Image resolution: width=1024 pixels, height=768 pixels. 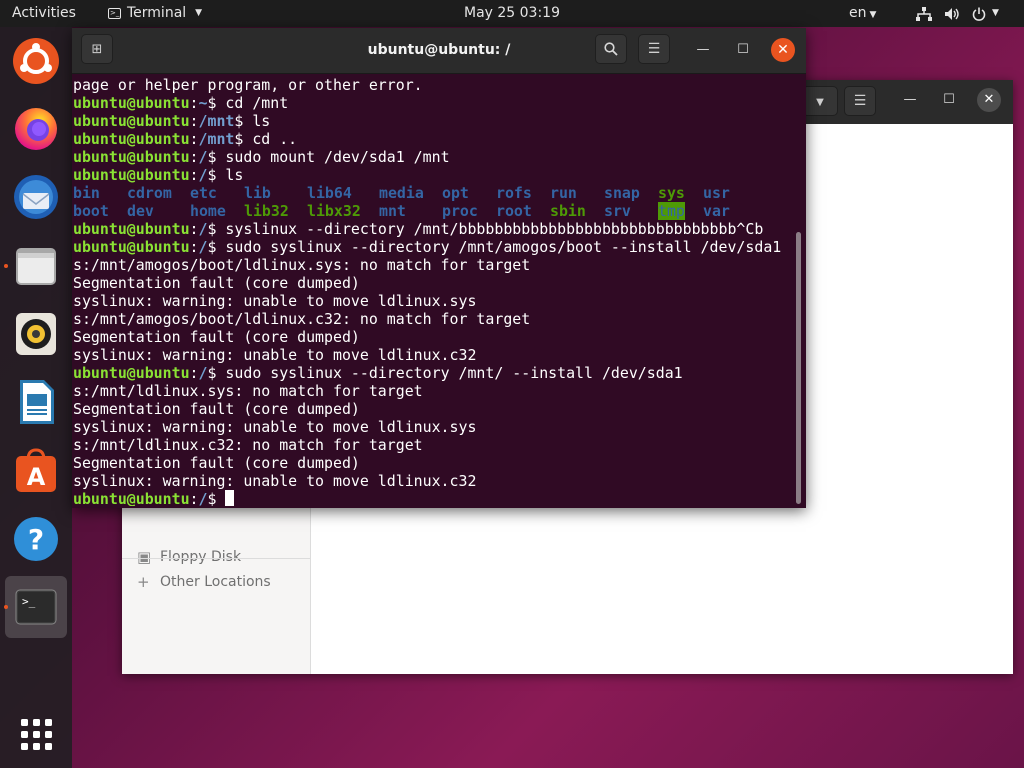 I want to click on maximize-button: ☐, so click(x=743, y=50).